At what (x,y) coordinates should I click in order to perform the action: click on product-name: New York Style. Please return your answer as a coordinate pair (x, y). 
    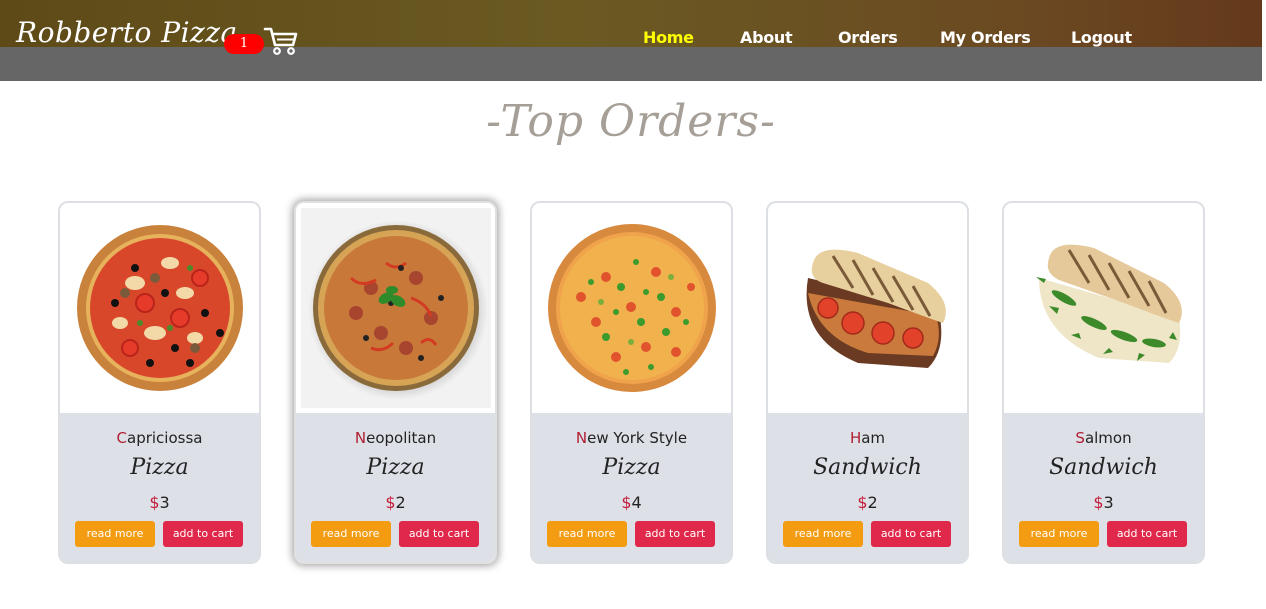
    Looking at the image, I should click on (631, 438).